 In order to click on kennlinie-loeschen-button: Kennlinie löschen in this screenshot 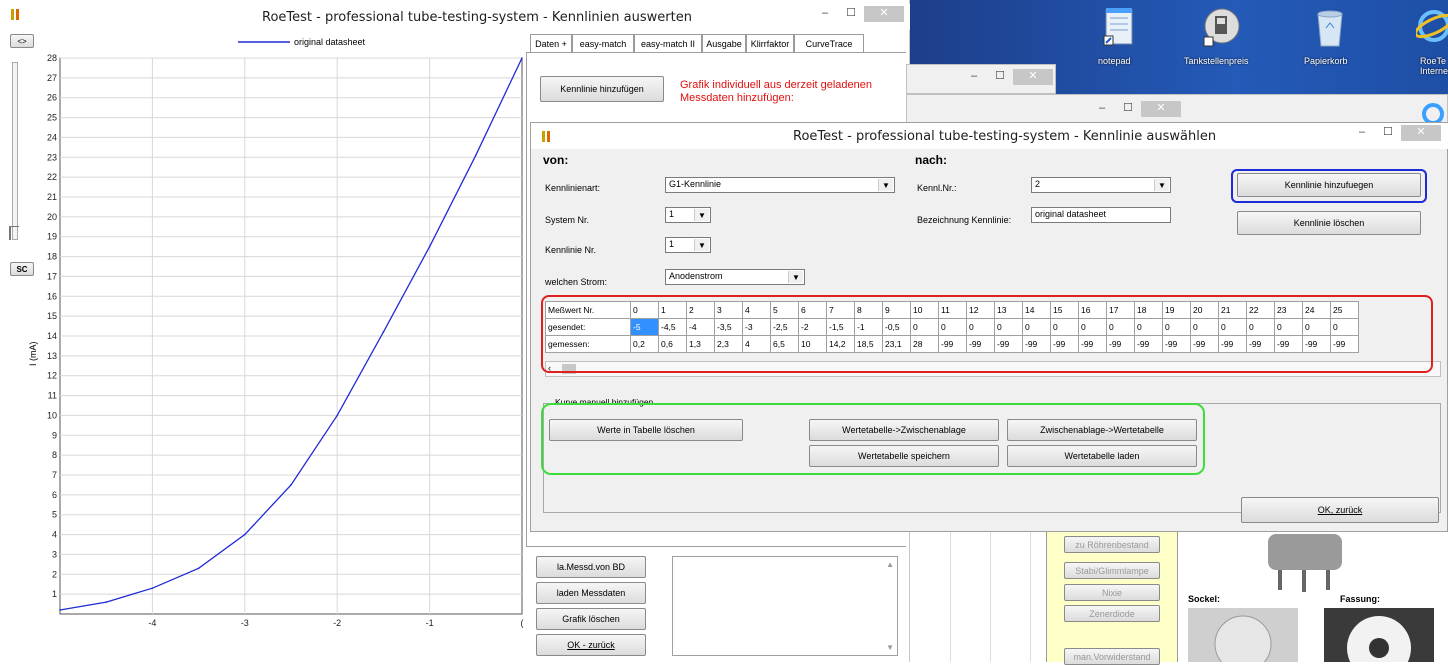, I will do `click(1329, 223)`.